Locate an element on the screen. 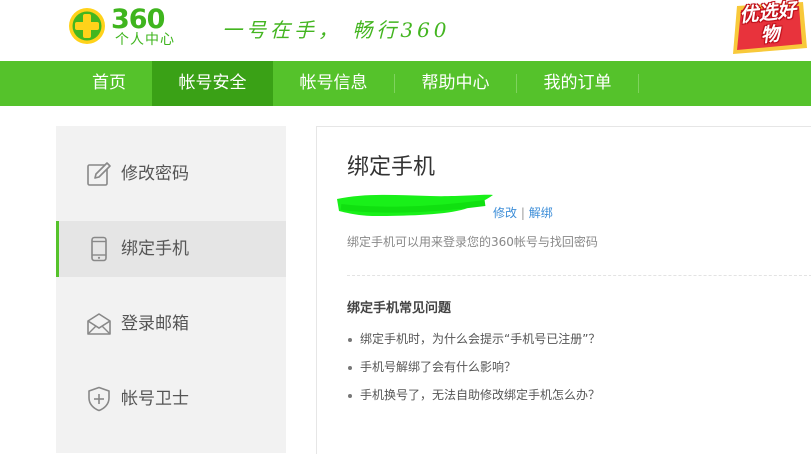 Image resolution: width=811 pixels, height=454 pixels. nav-item-account-info: 帐号信息 is located at coordinates (333, 83).